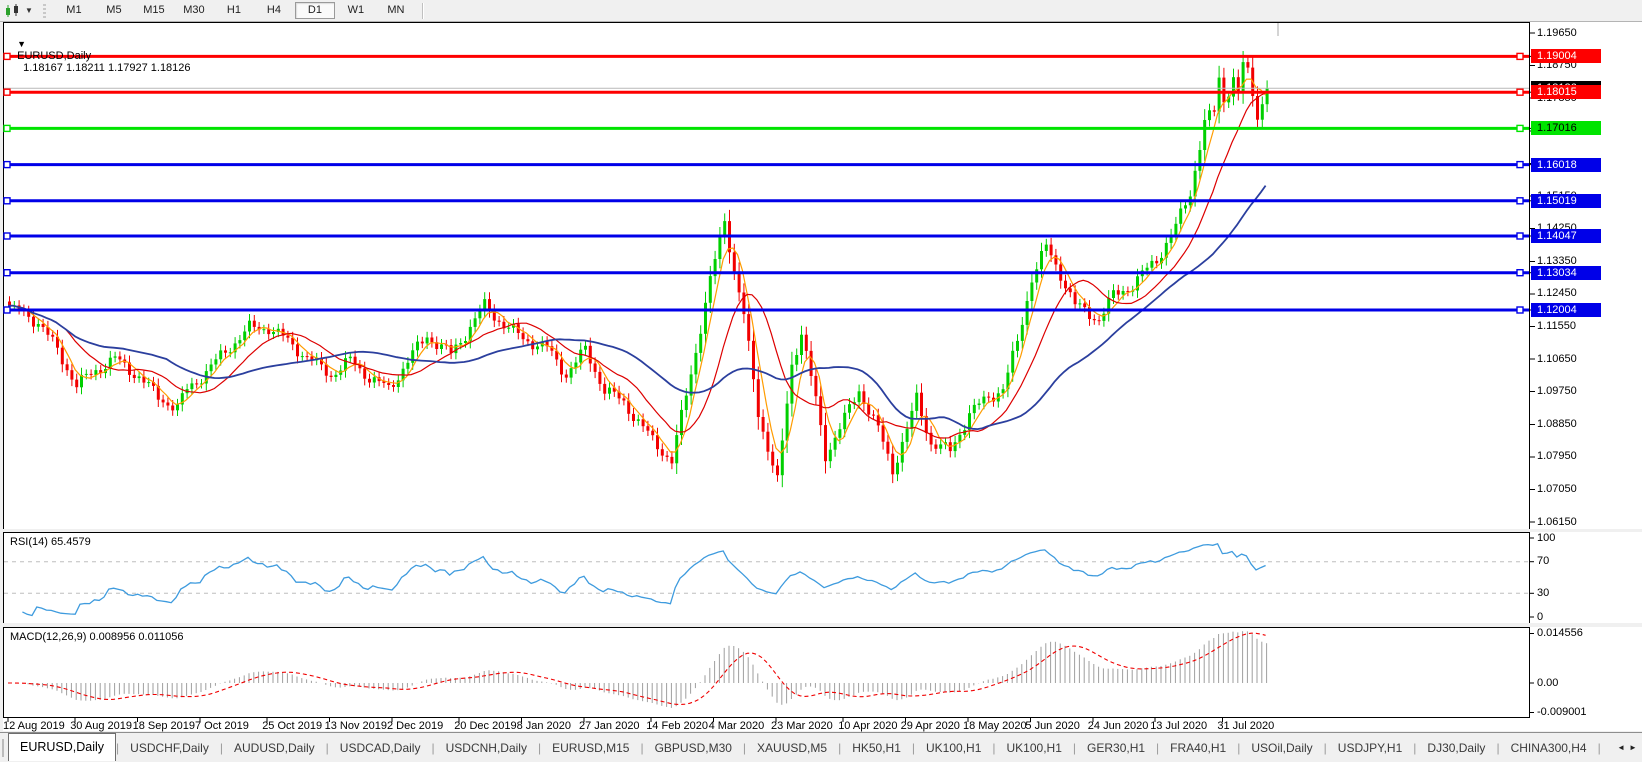 The width and height of the screenshot is (1642, 762). I want to click on tab-ger30-h1: GER30,H1, so click(1116, 748).